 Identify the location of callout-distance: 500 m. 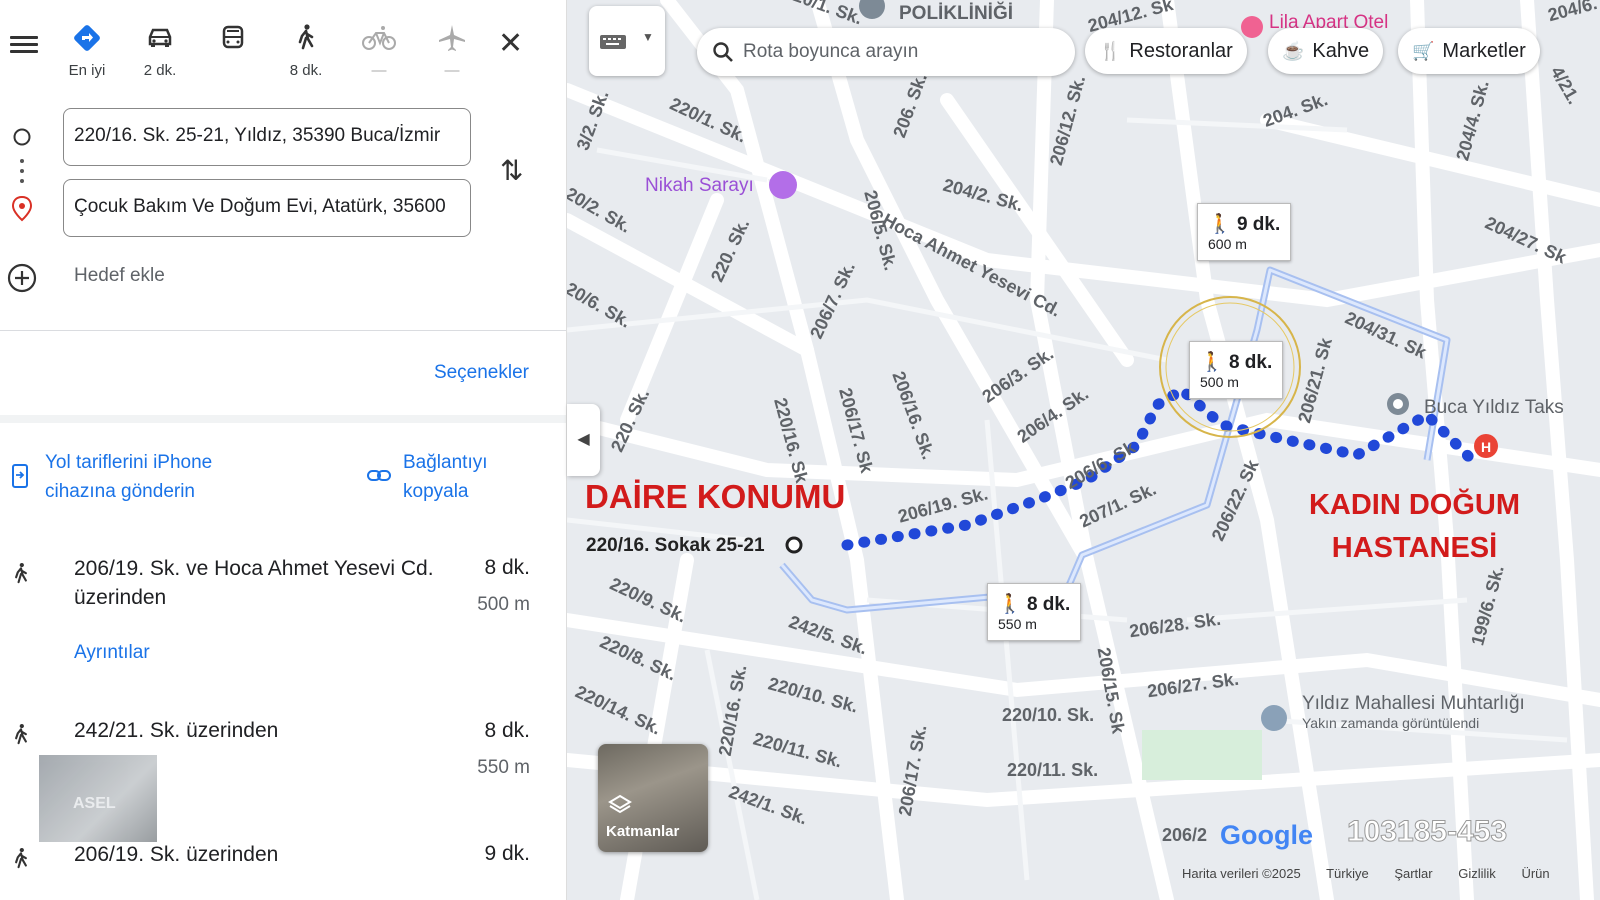
(1219, 382).